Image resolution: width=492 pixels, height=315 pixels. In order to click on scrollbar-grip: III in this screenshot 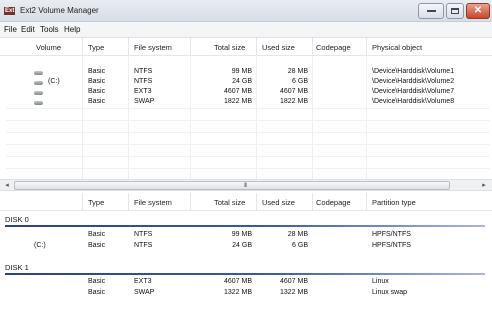, I will do `click(245, 186)`.